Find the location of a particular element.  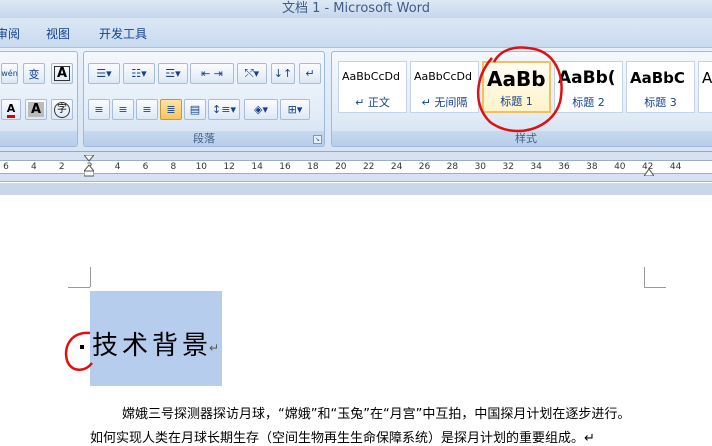

ruler-tick-label: 32 is located at coordinates (508, 167).